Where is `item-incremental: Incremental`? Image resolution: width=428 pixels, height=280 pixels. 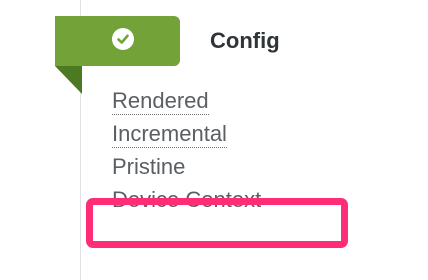 item-incremental: Incremental is located at coordinates (186, 134).